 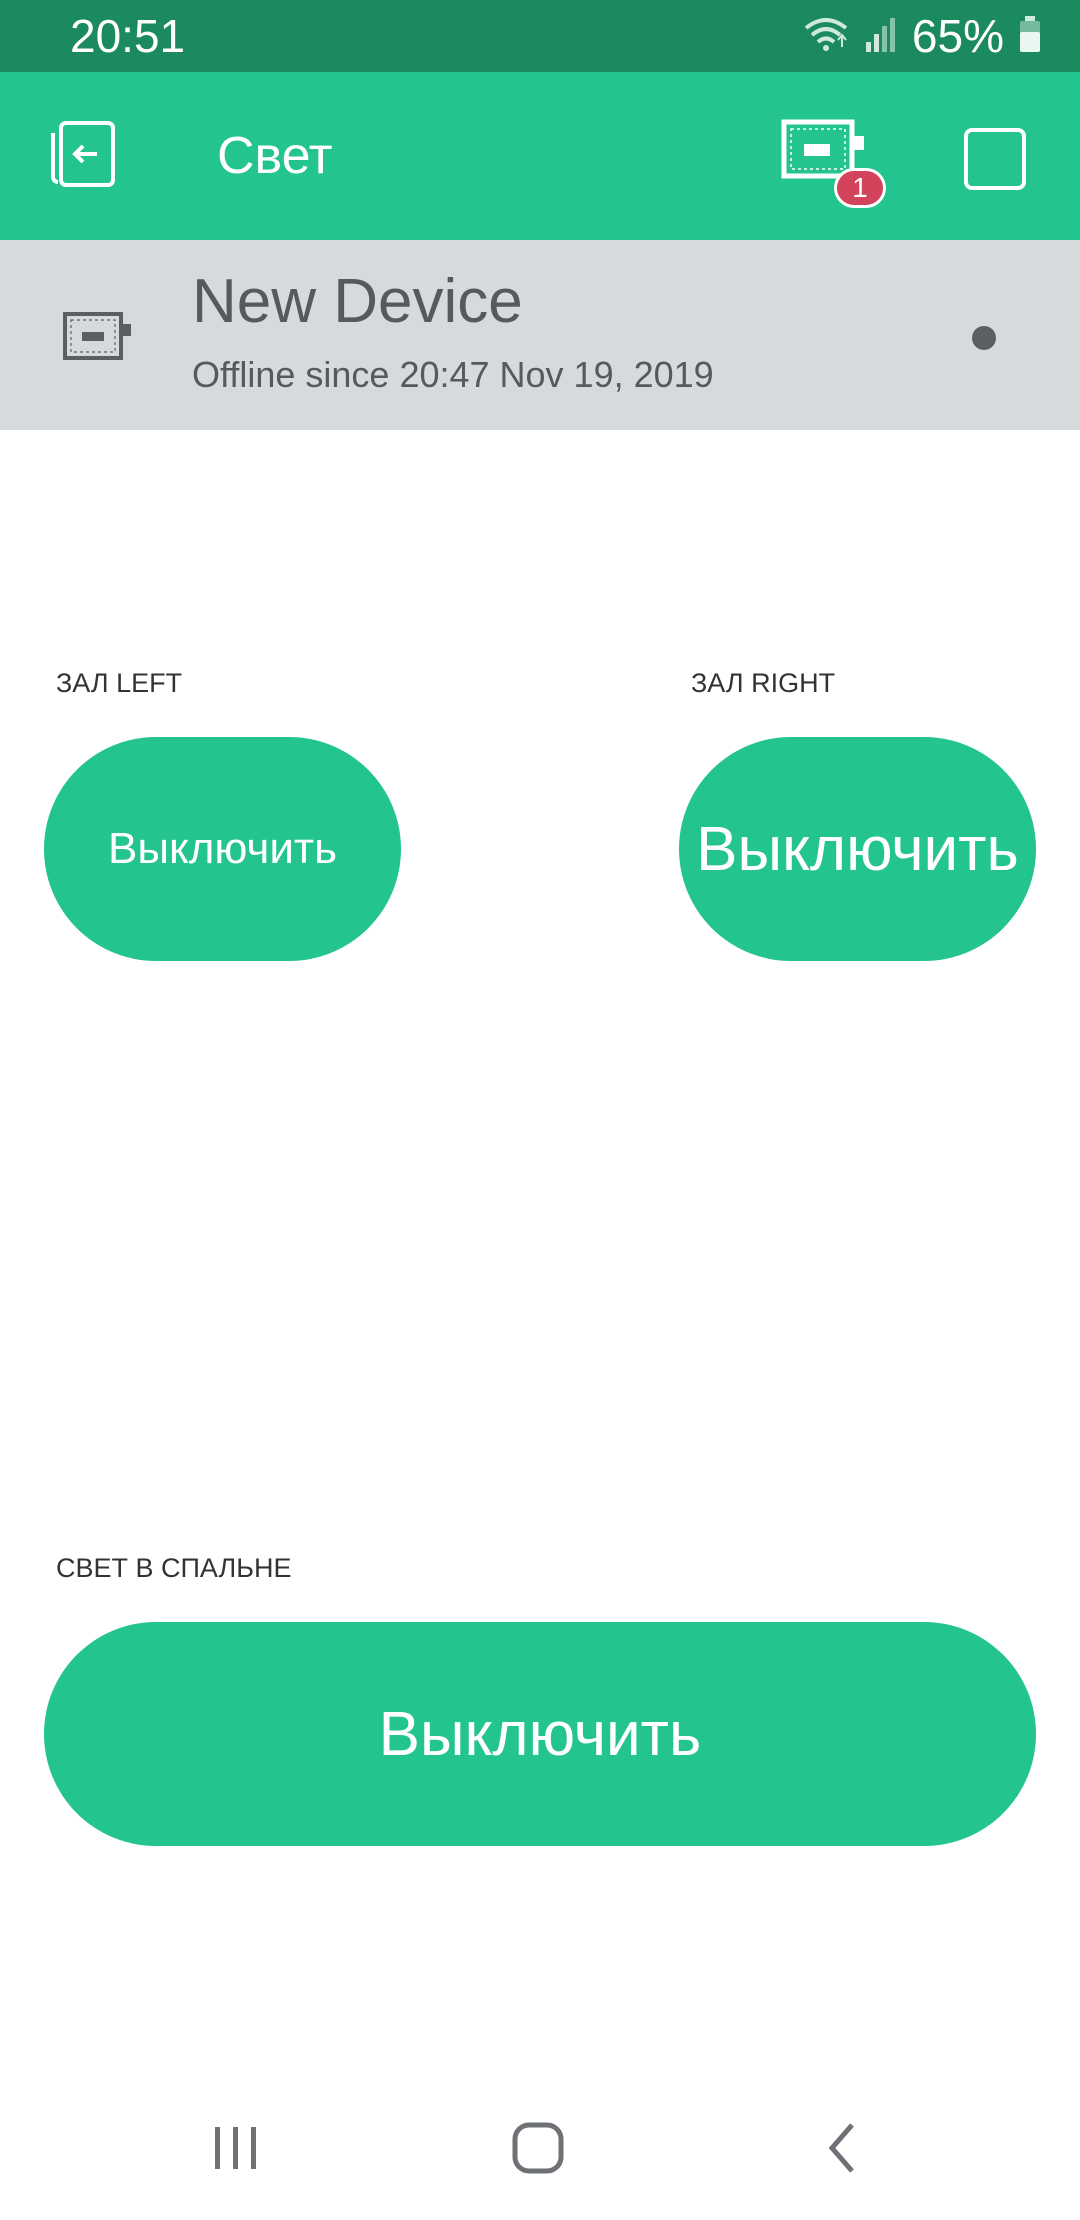 I want to click on wifi-icon, so click(x=826, y=36).